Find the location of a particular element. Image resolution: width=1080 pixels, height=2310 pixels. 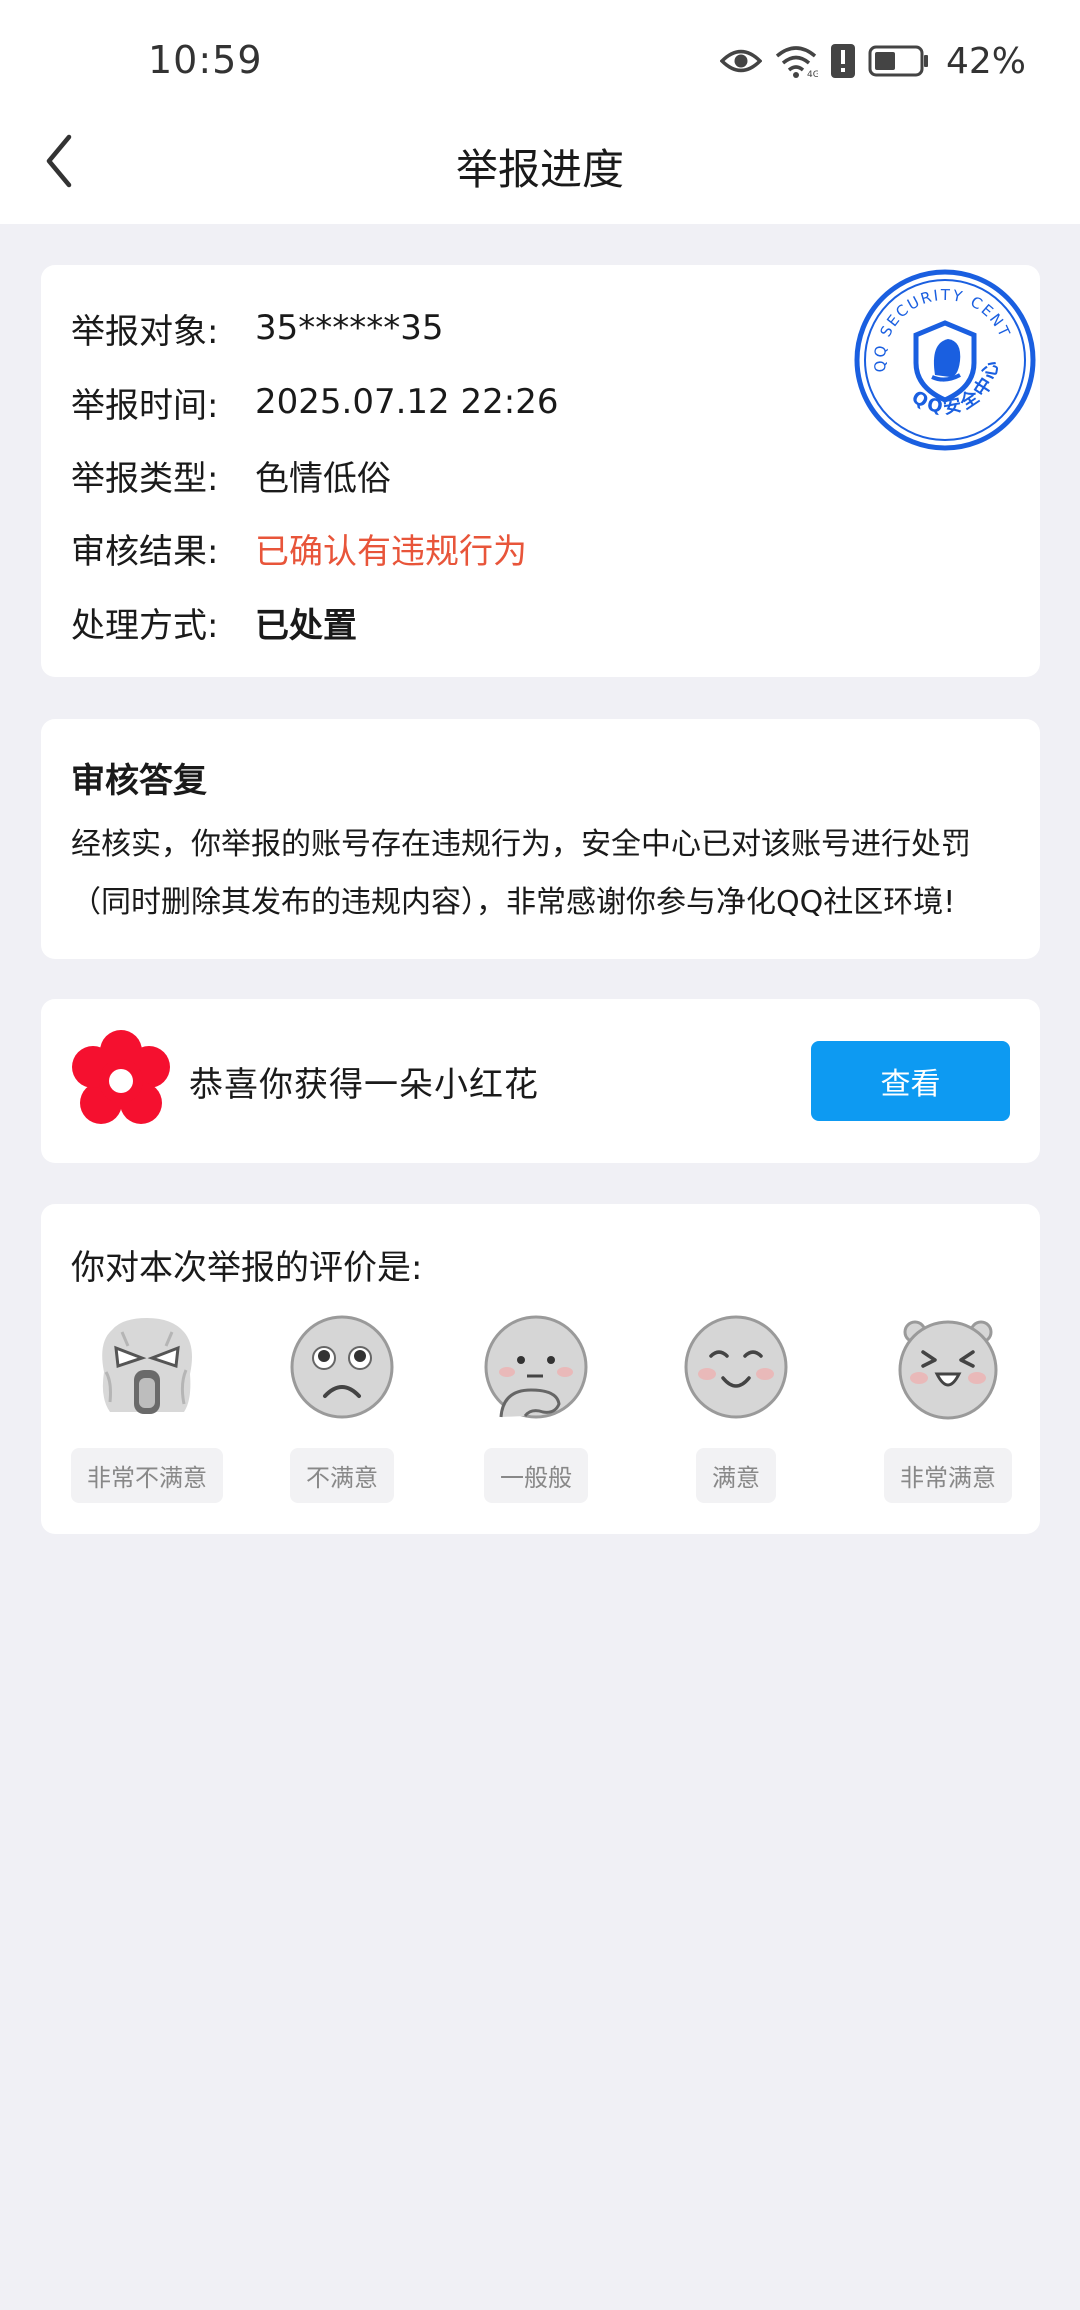

info-label: 举报类型: is located at coordinates (145, 478).